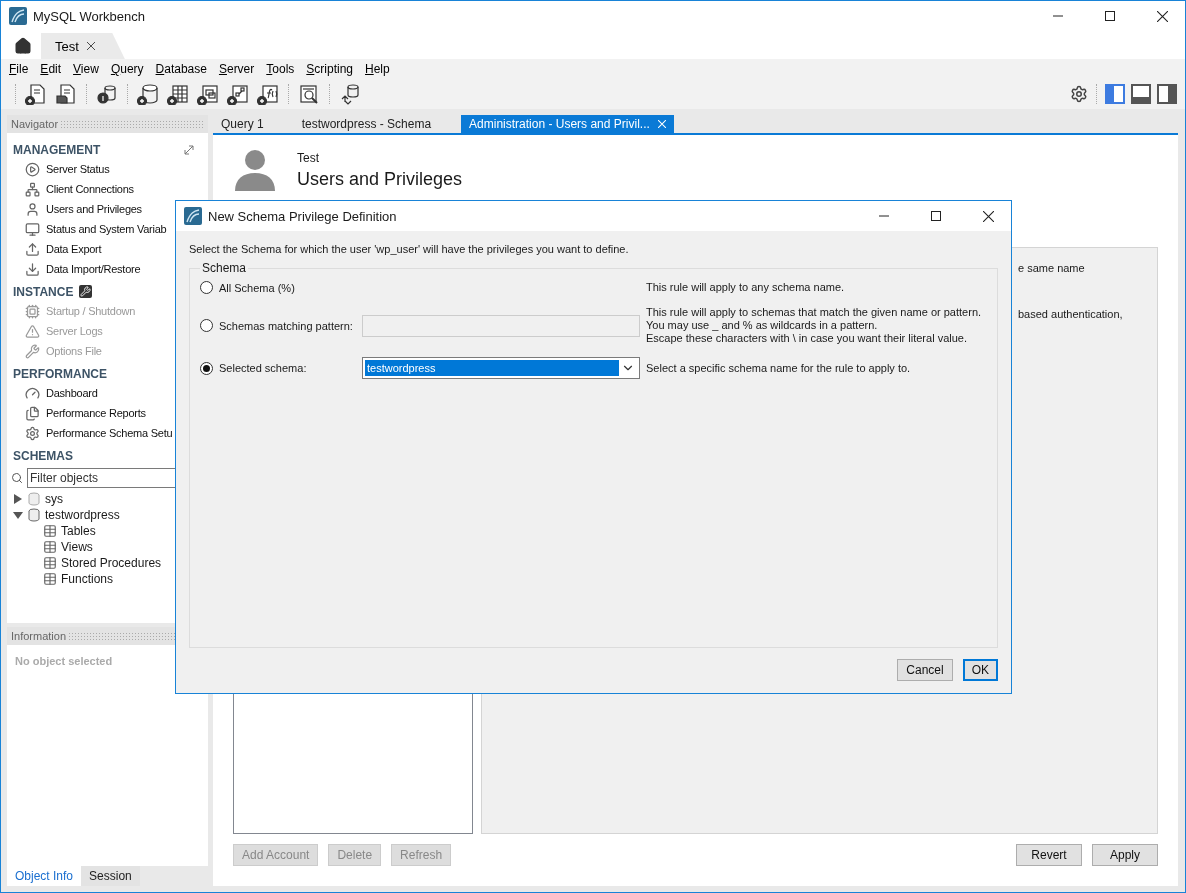 The image size is (1186, 893). Describe the element at coordinates (286, 325) in the screenshot. I see `option-label: Schemas matching pattern:` at that location.